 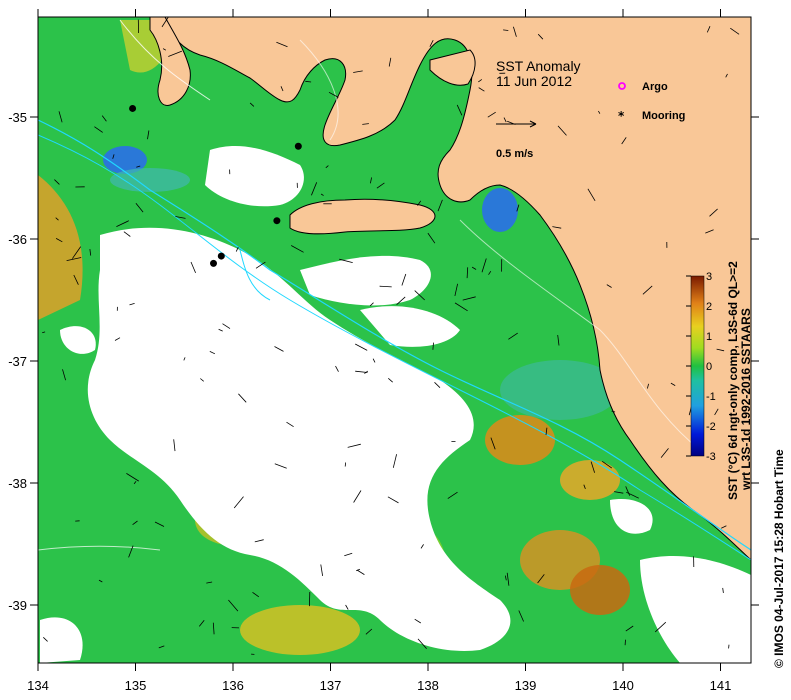 I want to click on legend-vector-scale: 0.5 m/s, so click(x=514, y=154).